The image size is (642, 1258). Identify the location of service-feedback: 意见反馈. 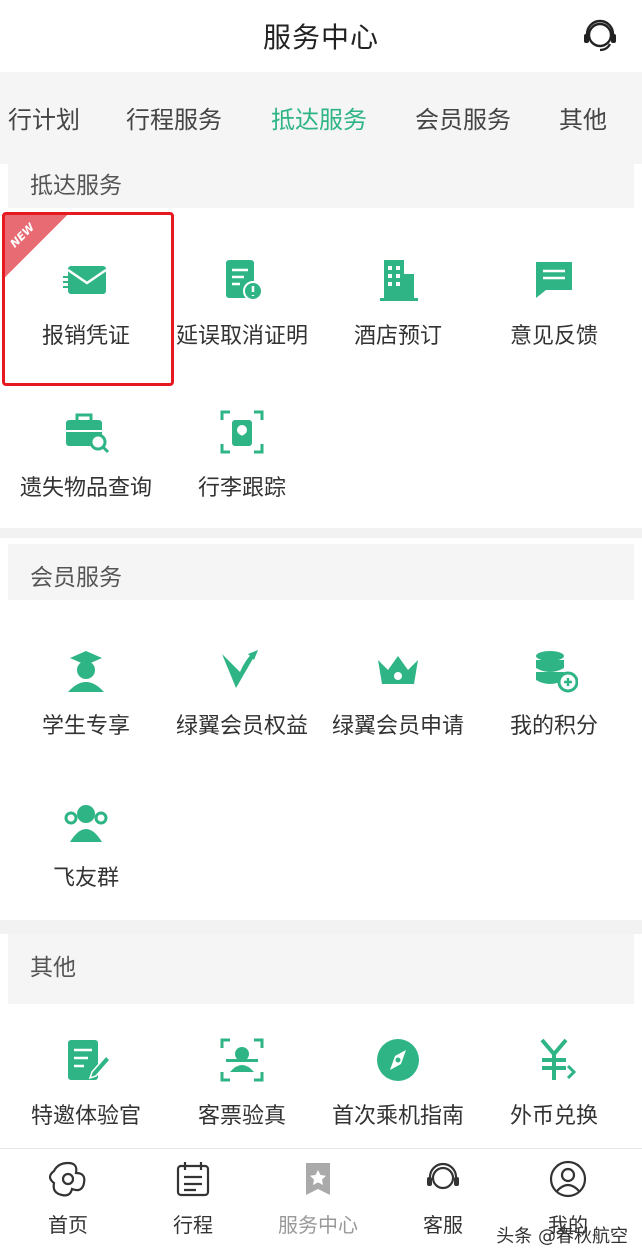
(554, 321).